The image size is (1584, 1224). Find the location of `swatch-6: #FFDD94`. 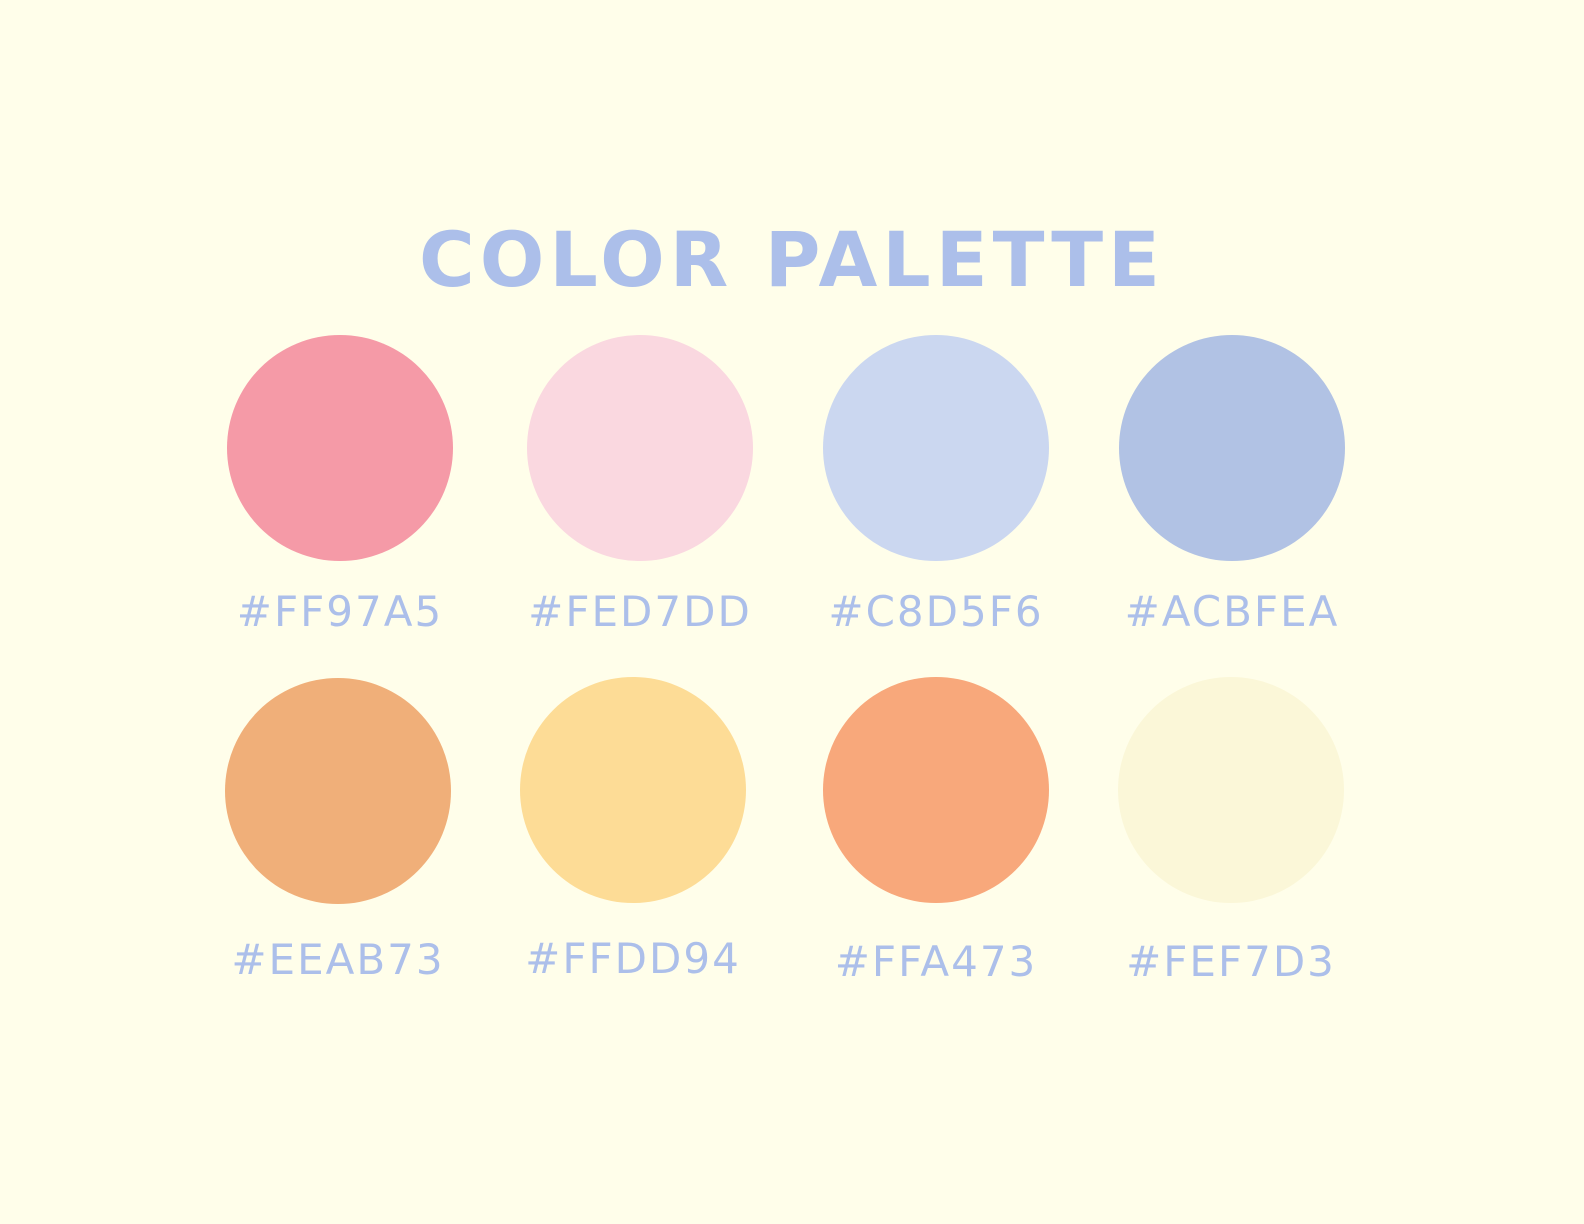

swatch-6: #FFDD94 is located at coordinates (633, 857).